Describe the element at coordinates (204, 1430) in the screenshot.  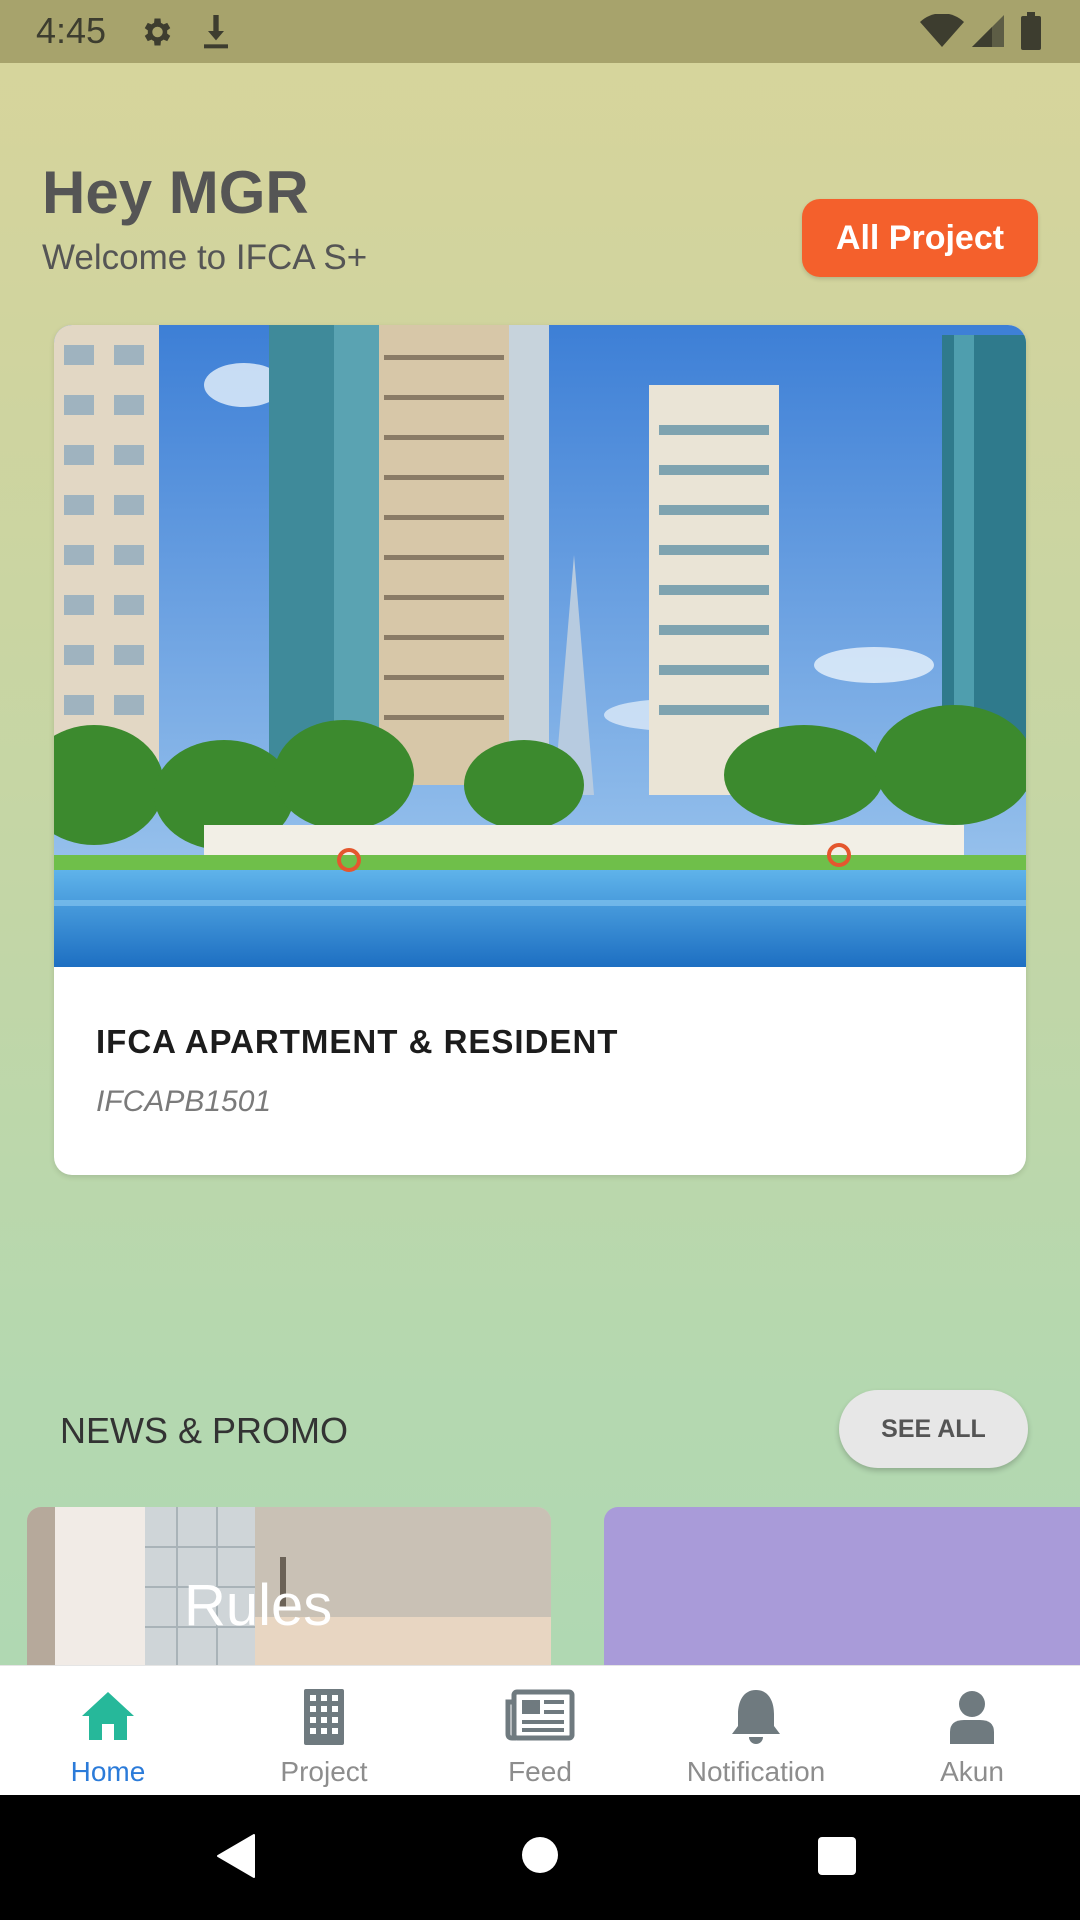
I see `news-section-title: NEWS & PROMO` at that location.